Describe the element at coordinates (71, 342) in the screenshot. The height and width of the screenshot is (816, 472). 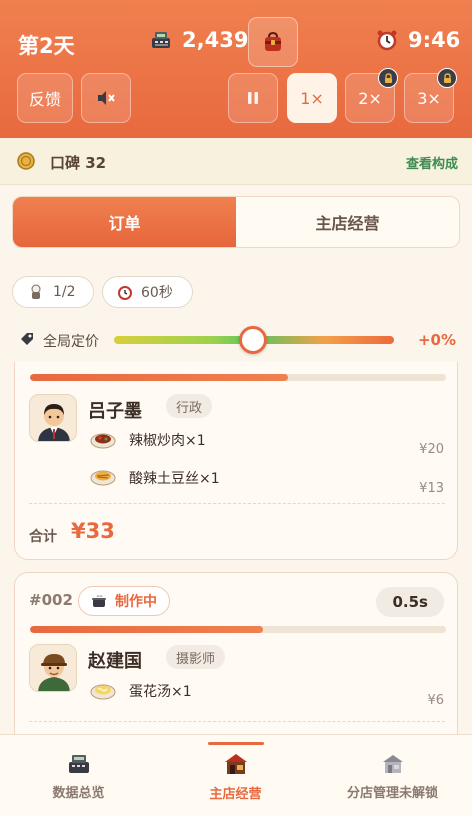
I see `global-pricing-label: 全局定价` at that location.